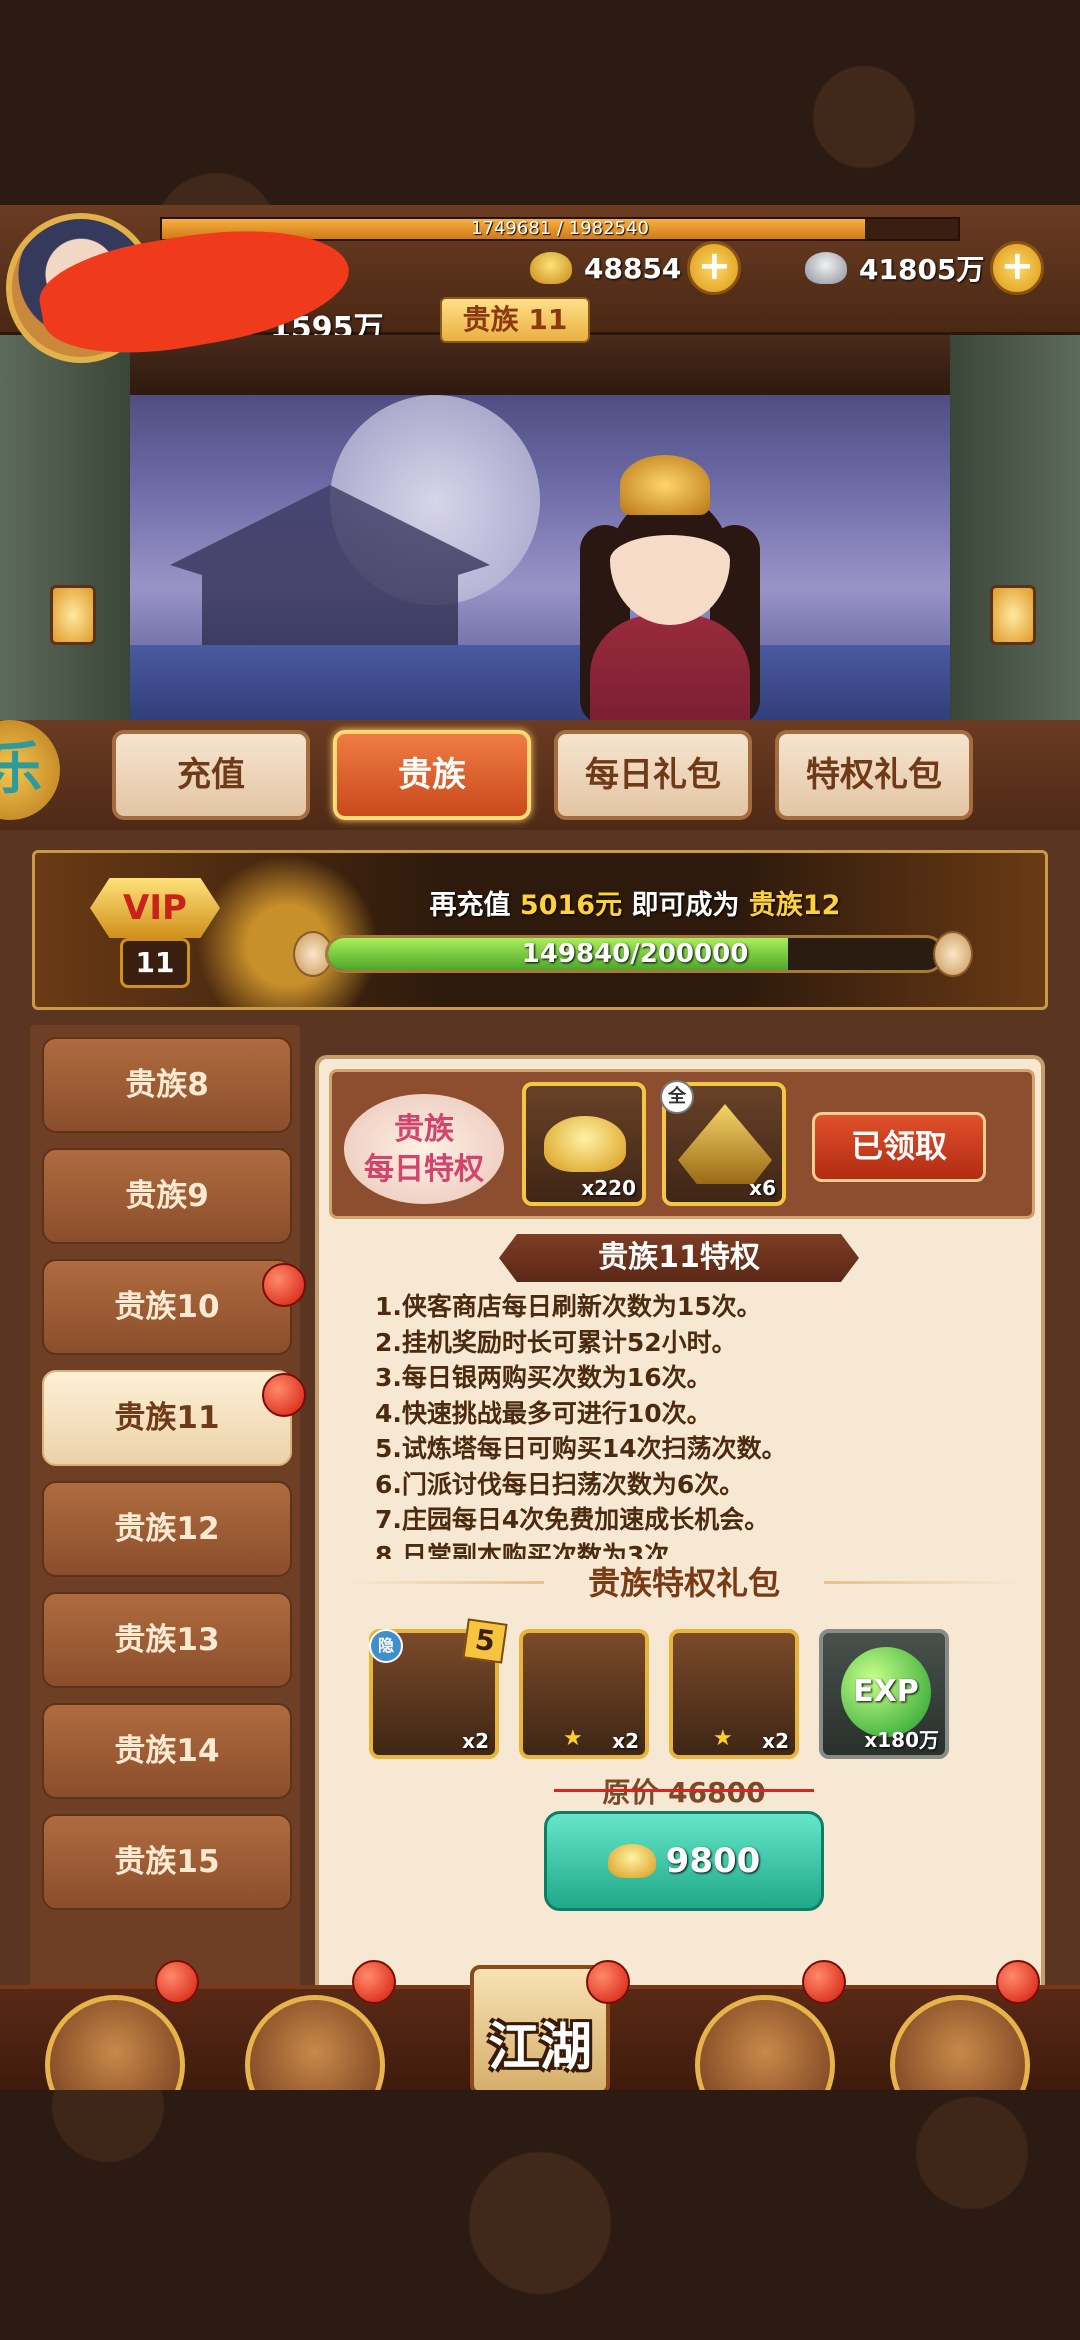 The height and width of the screenshot is (2340, 1080). What do you see at coordinates (953, 954) in the screenshot?
I see `progress-cap-right` at bounding box center [953, 954].